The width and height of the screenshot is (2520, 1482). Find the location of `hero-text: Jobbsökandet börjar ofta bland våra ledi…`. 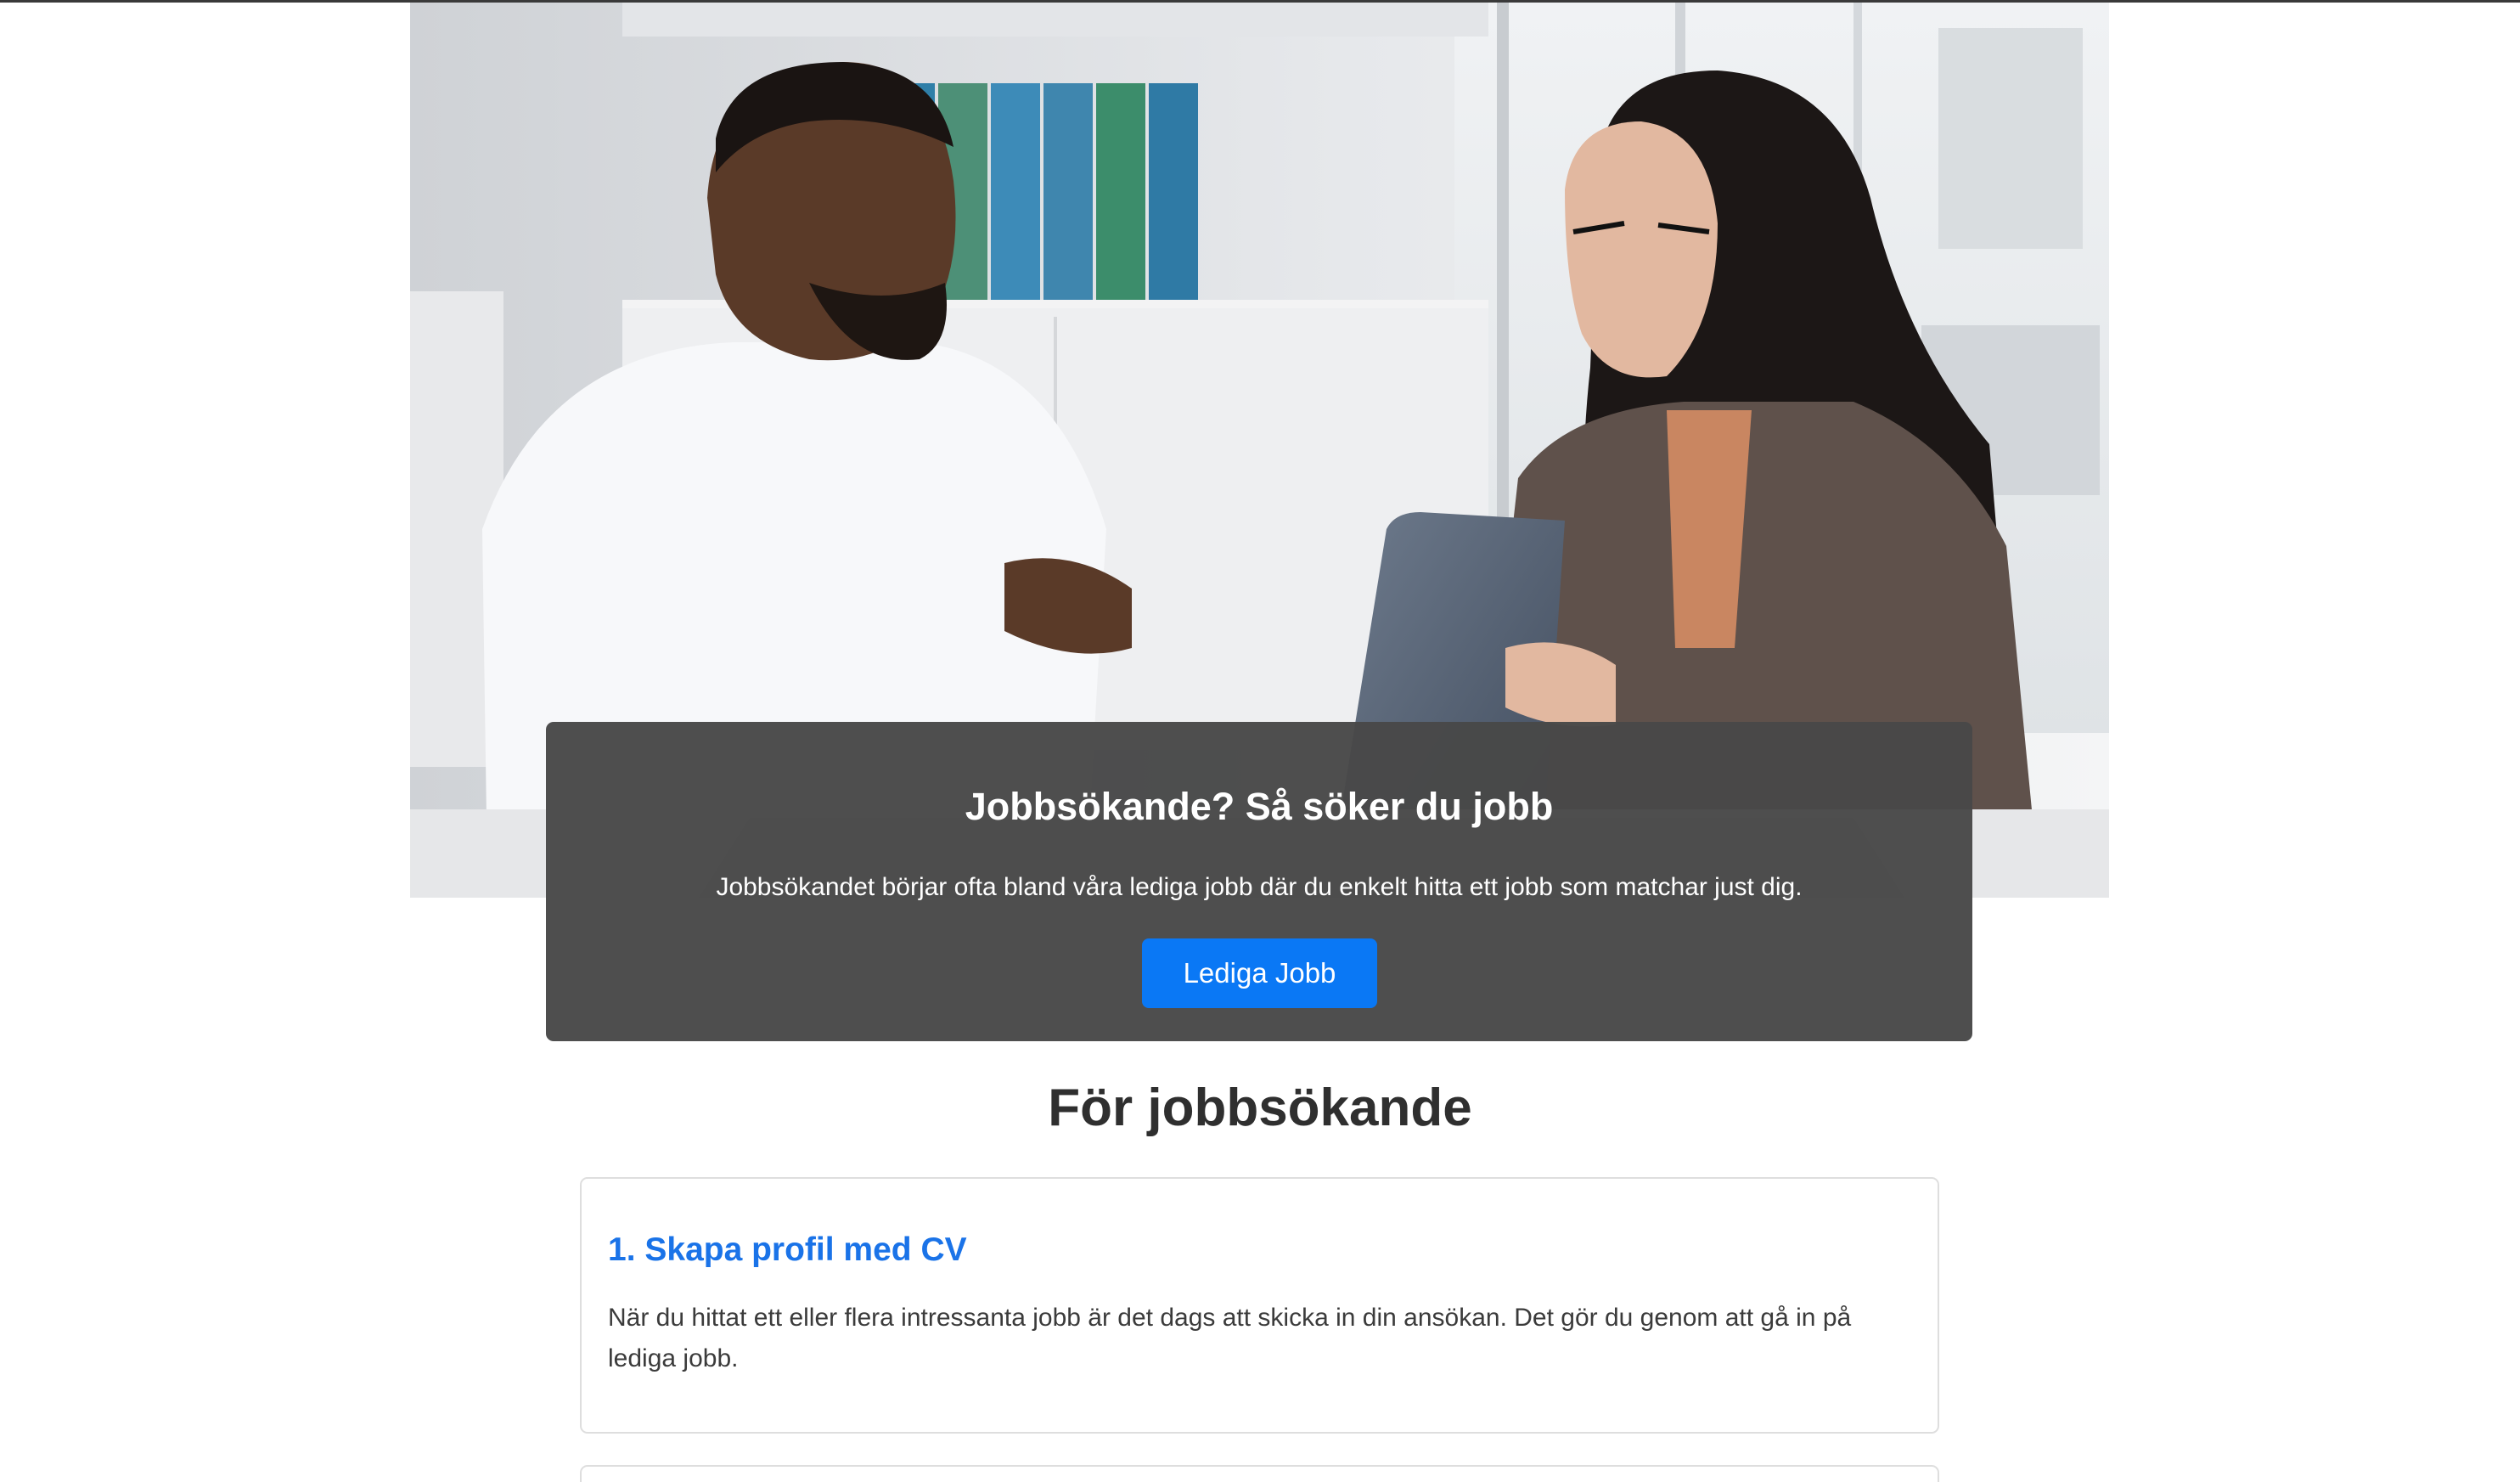

hero-text: Jobbsökandet börjar ofta bland våra ledi… is located at coordinates (1260, 887).